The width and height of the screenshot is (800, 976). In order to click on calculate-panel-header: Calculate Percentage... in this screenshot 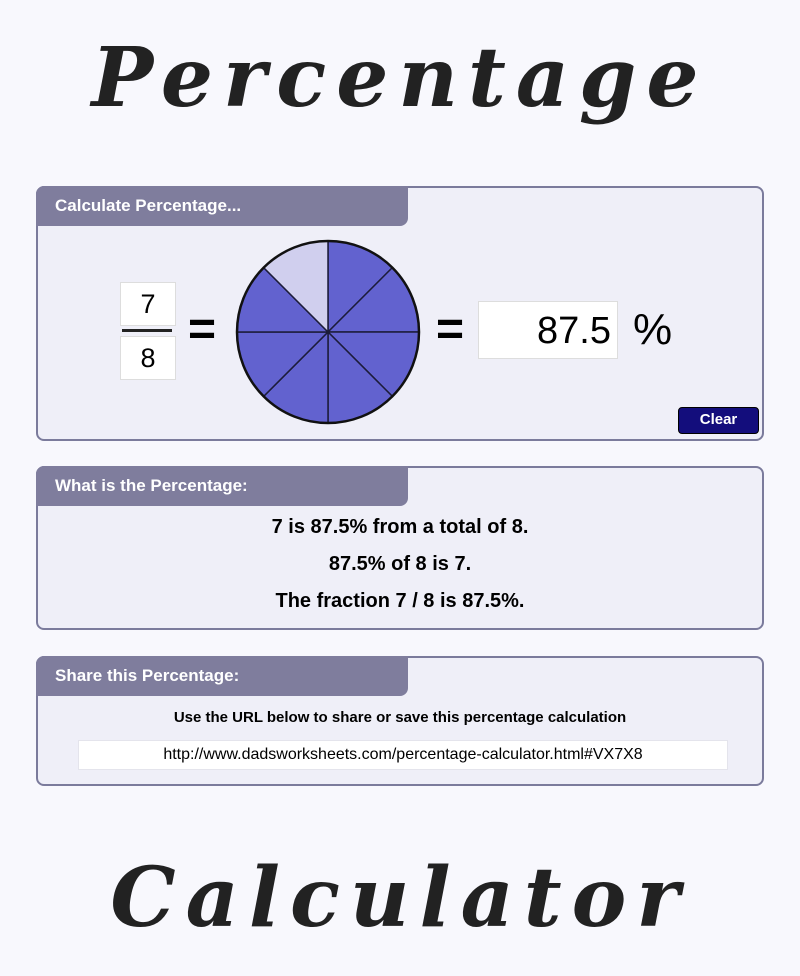, I will do `click(222, 206)`.